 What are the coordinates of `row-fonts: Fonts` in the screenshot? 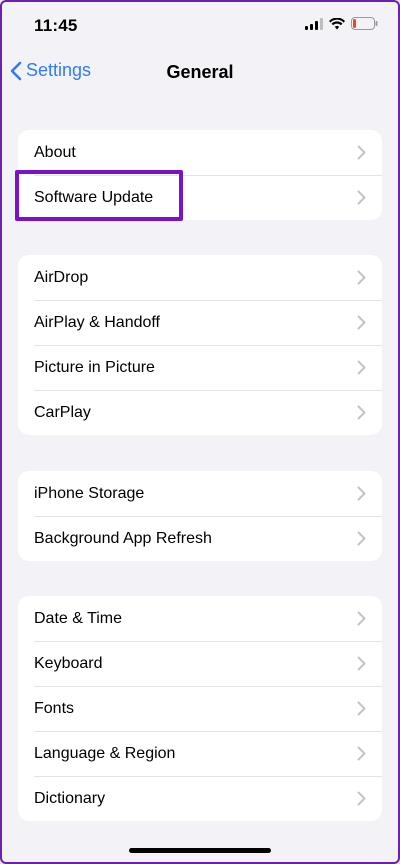 It's located at (200, 708).